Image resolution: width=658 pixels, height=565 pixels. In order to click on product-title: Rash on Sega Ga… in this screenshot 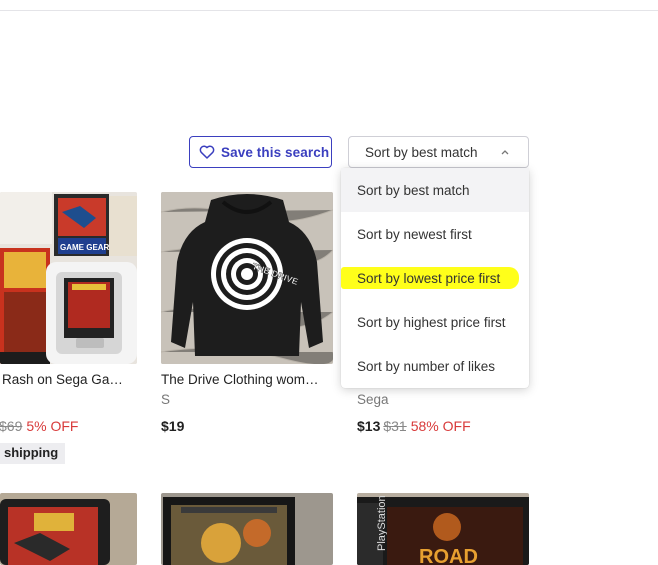, I will do `click(67, 379)`.